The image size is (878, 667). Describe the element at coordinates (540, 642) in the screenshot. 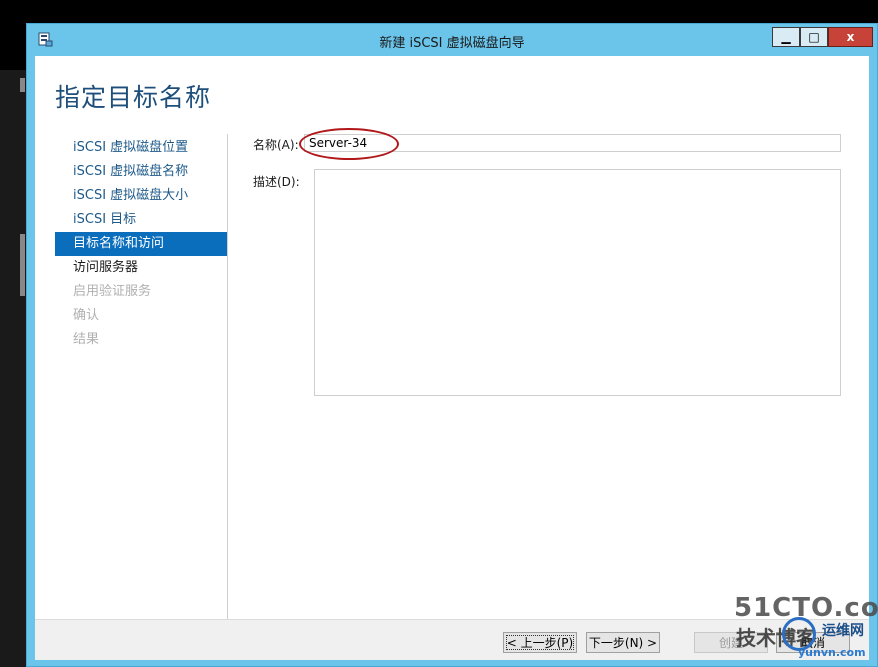

I see `previous-button: < 上一步(P)` at that location.